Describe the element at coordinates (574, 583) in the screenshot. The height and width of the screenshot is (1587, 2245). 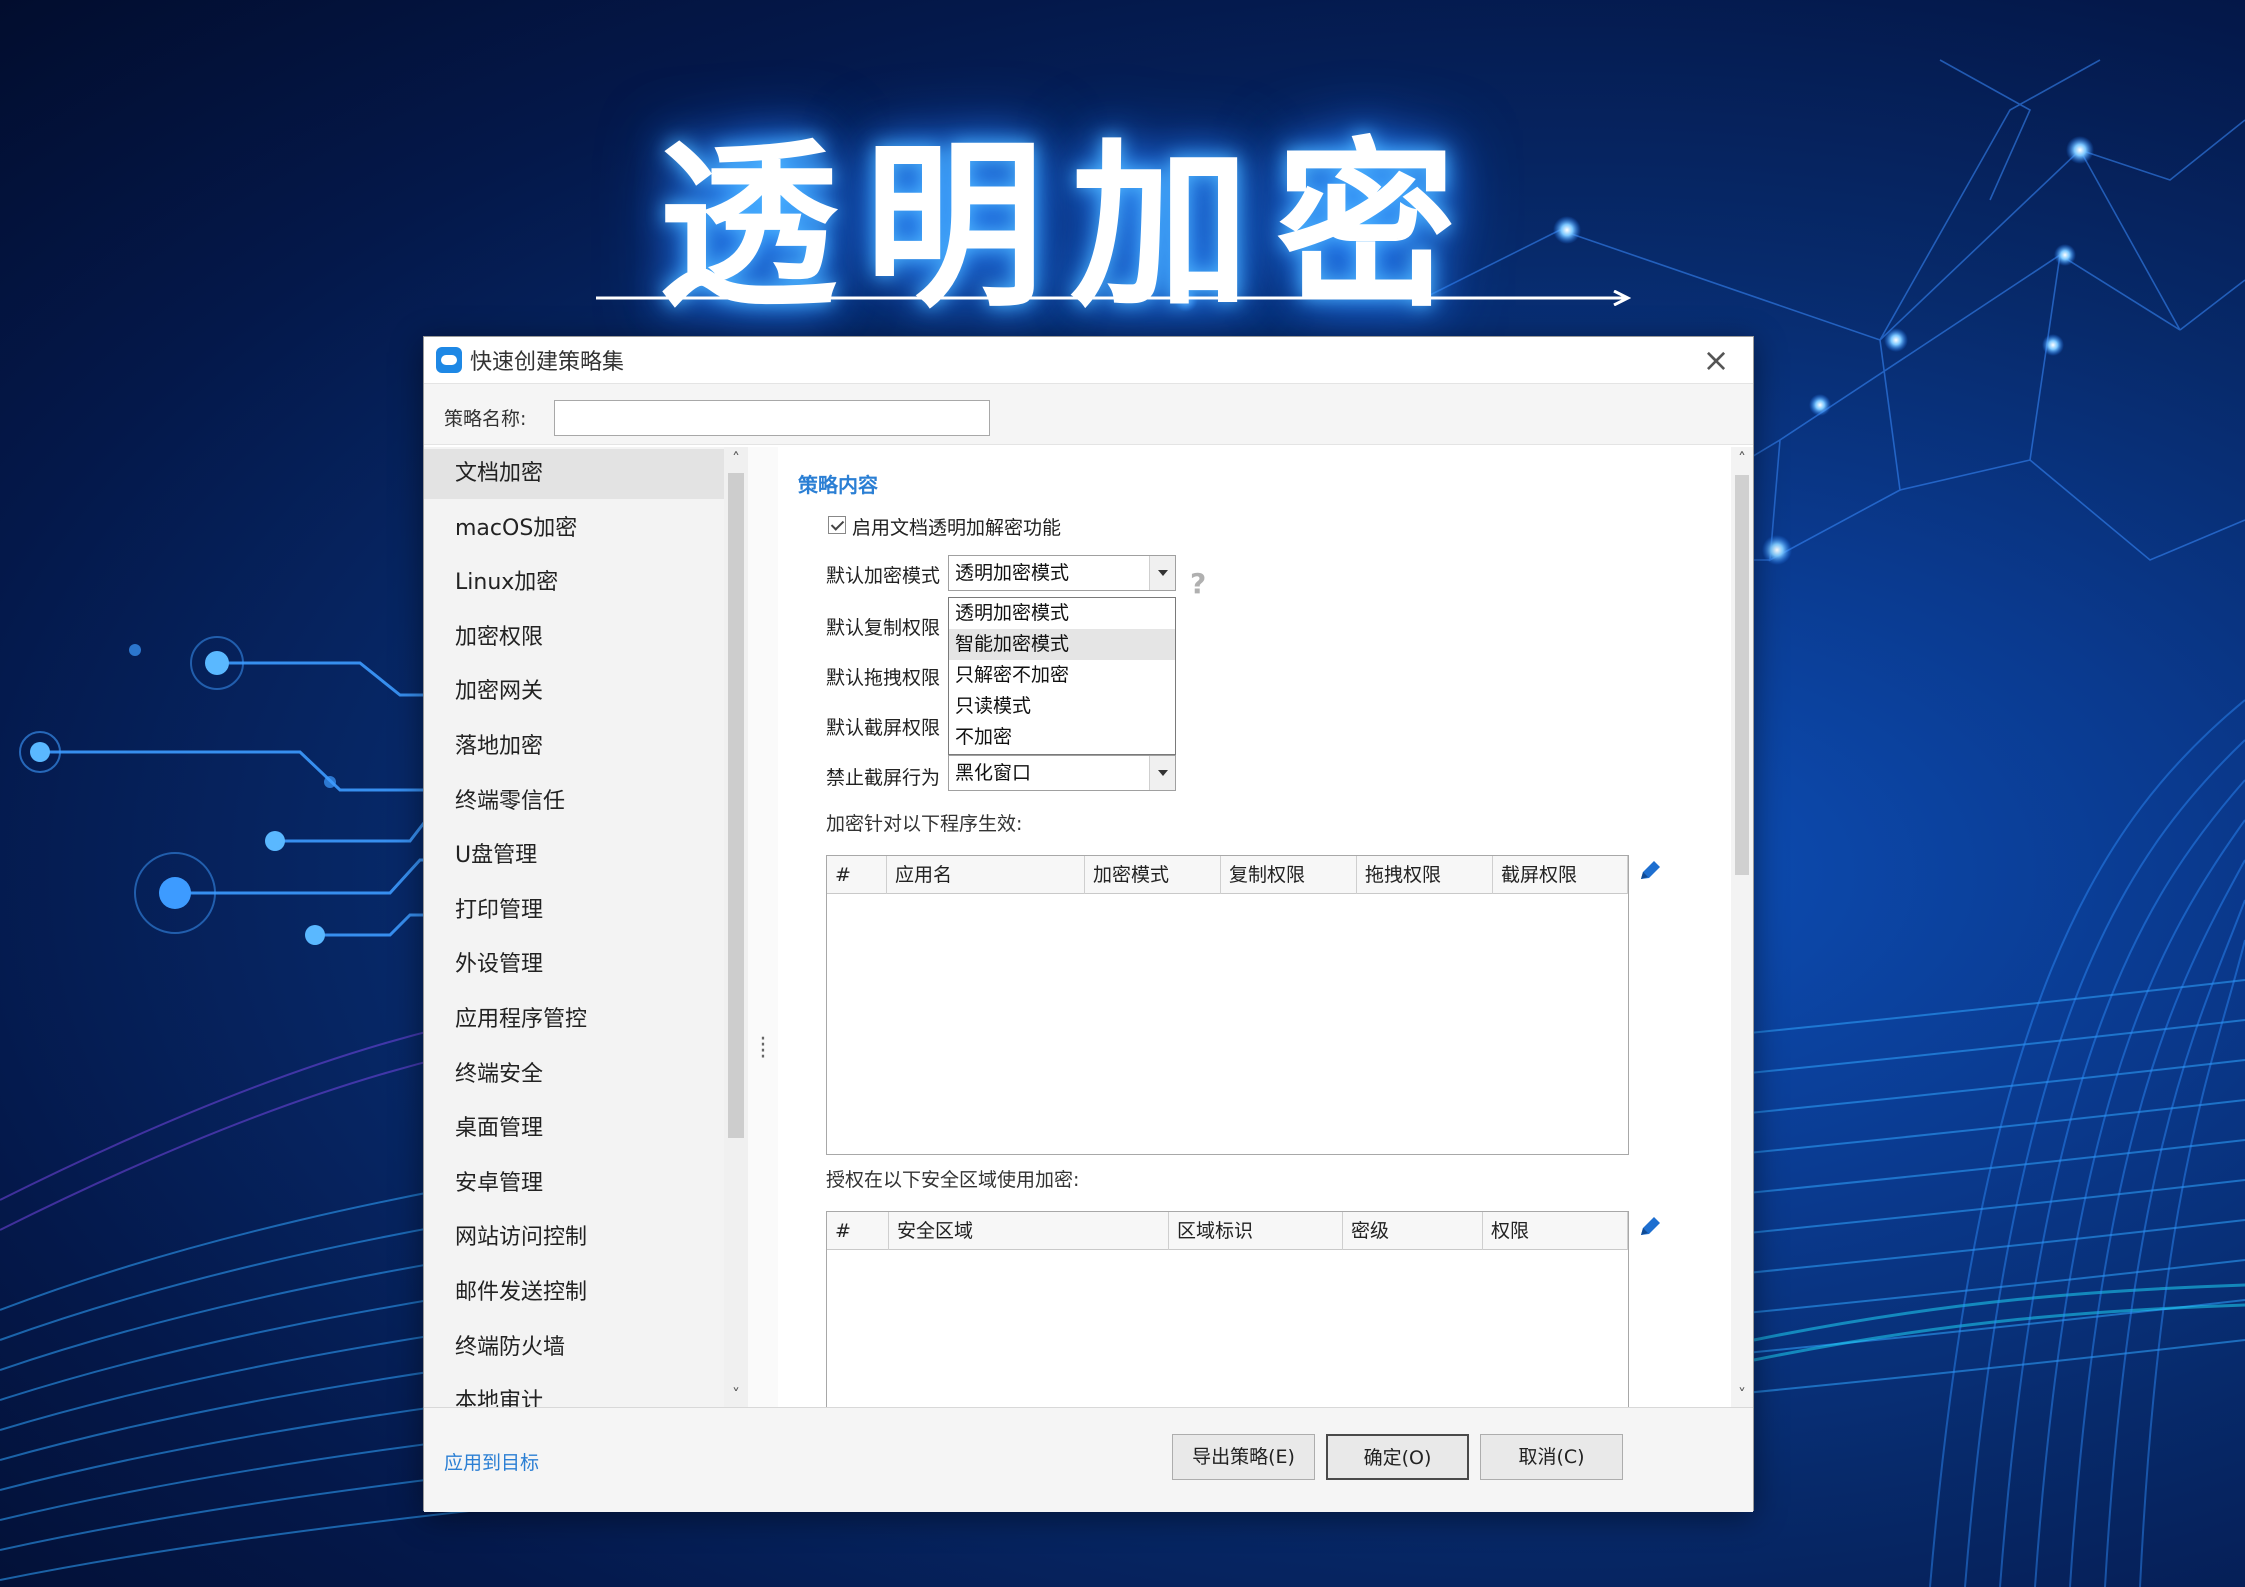
I see `sidebar-item: Linux加密` at that location.